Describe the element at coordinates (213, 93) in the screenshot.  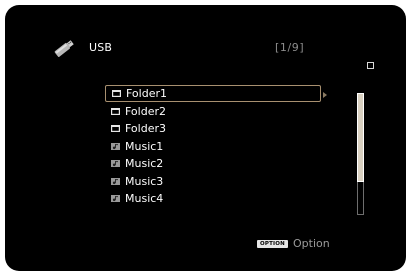
I see `list-item-folder1: Folder1` at that location.